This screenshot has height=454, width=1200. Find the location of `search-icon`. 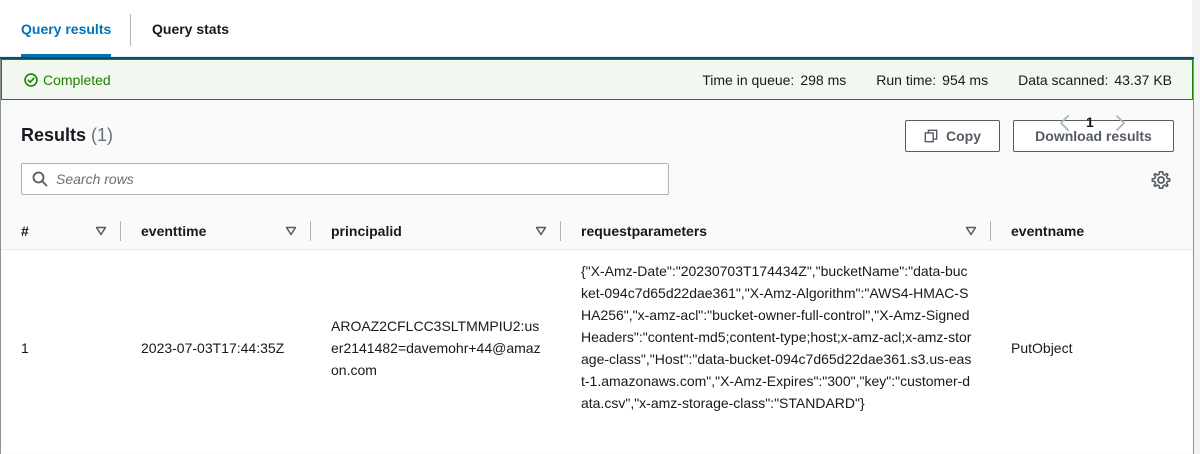

search-icon is located at coordinates (40, 179).